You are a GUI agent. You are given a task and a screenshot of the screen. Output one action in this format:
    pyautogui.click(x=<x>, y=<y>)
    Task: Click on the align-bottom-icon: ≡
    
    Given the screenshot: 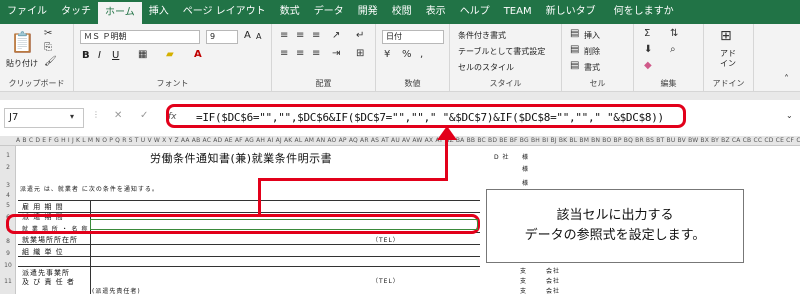 What is the action you would take?
    pyautogui.click(x=316, y=35)
    